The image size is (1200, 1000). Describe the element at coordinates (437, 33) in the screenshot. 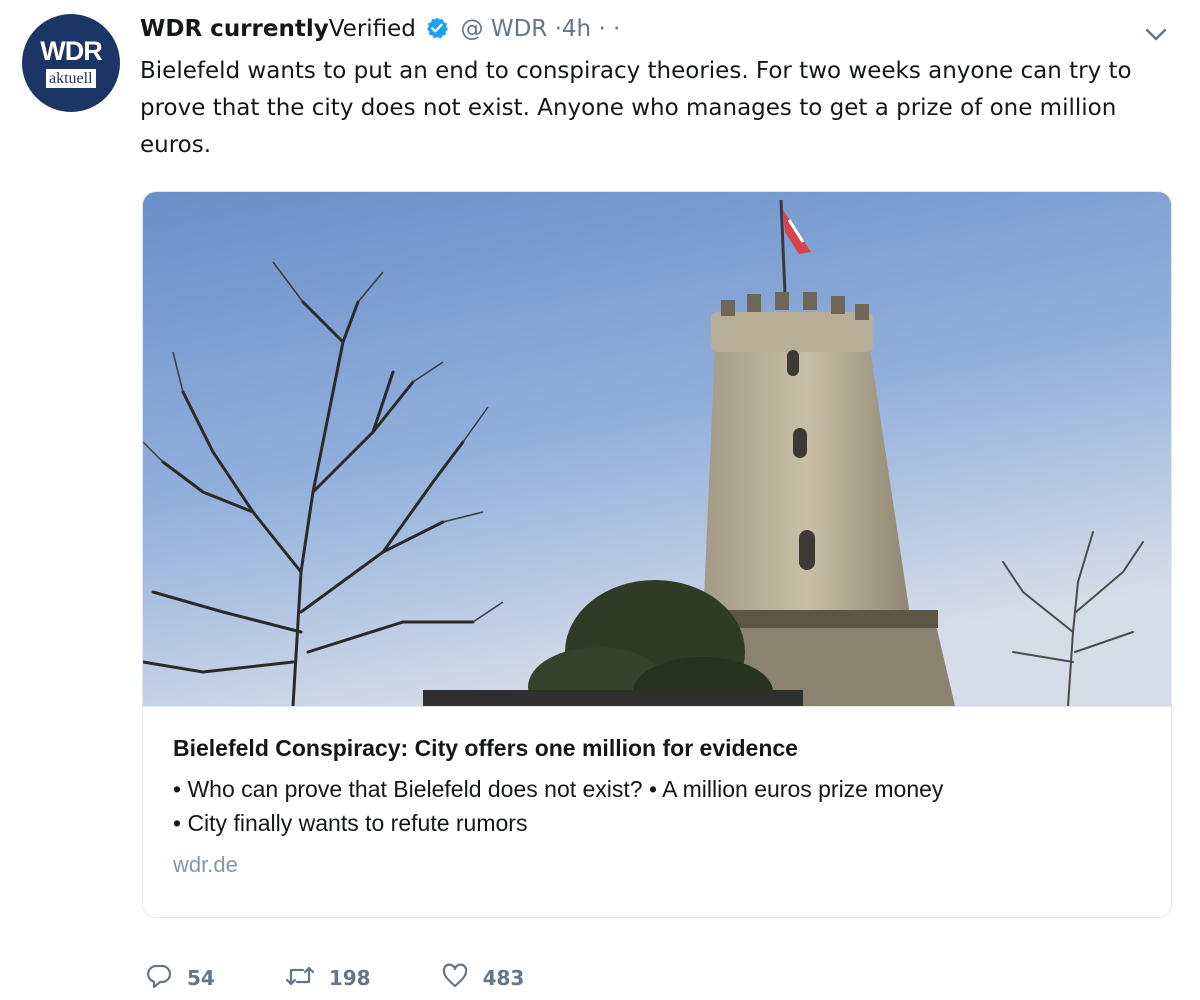

I see `verified-badge-icon` at that location.